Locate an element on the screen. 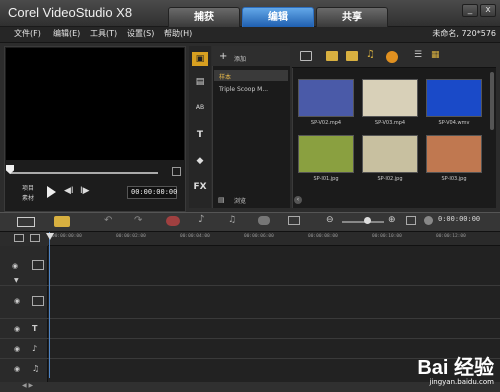 This screenshot has height=392, width=500. app-title: Corel VideoStudio X8 is located at coordinates (70, 12).